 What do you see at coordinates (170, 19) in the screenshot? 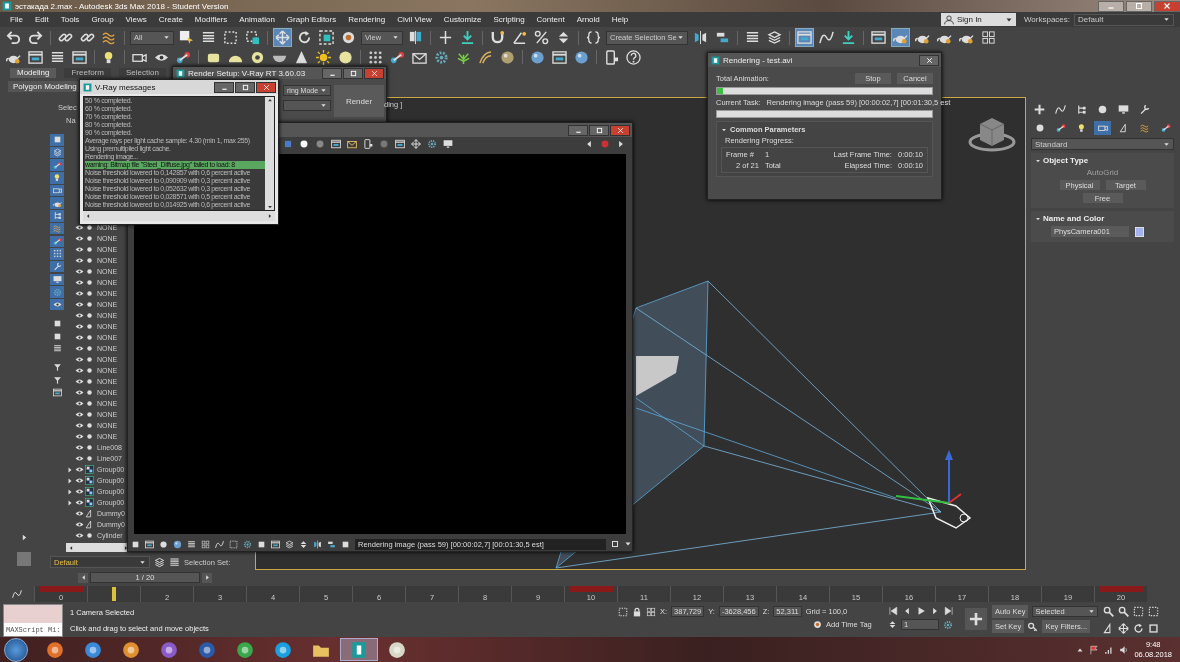
I see `menu-item: Create` at bounding box center [170, 19].